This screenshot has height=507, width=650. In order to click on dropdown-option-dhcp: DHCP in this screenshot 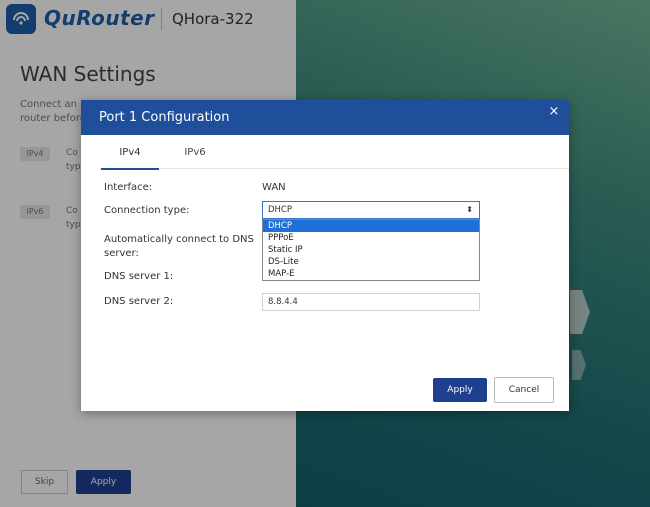, I will do `click(371, 226)`.